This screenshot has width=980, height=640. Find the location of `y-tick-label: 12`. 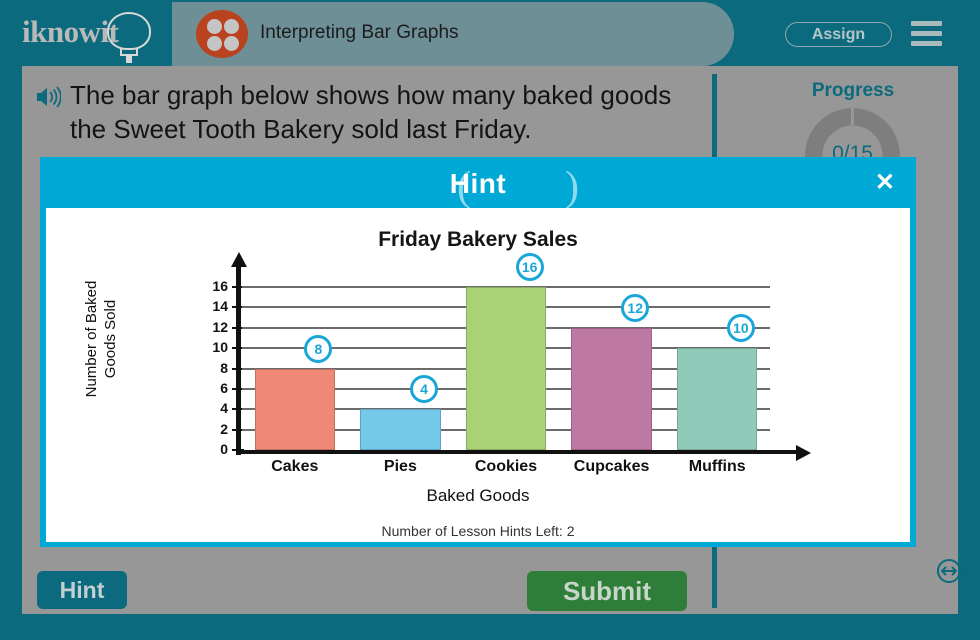

y-tick-label: 12 is located at coordinates (220, 326).